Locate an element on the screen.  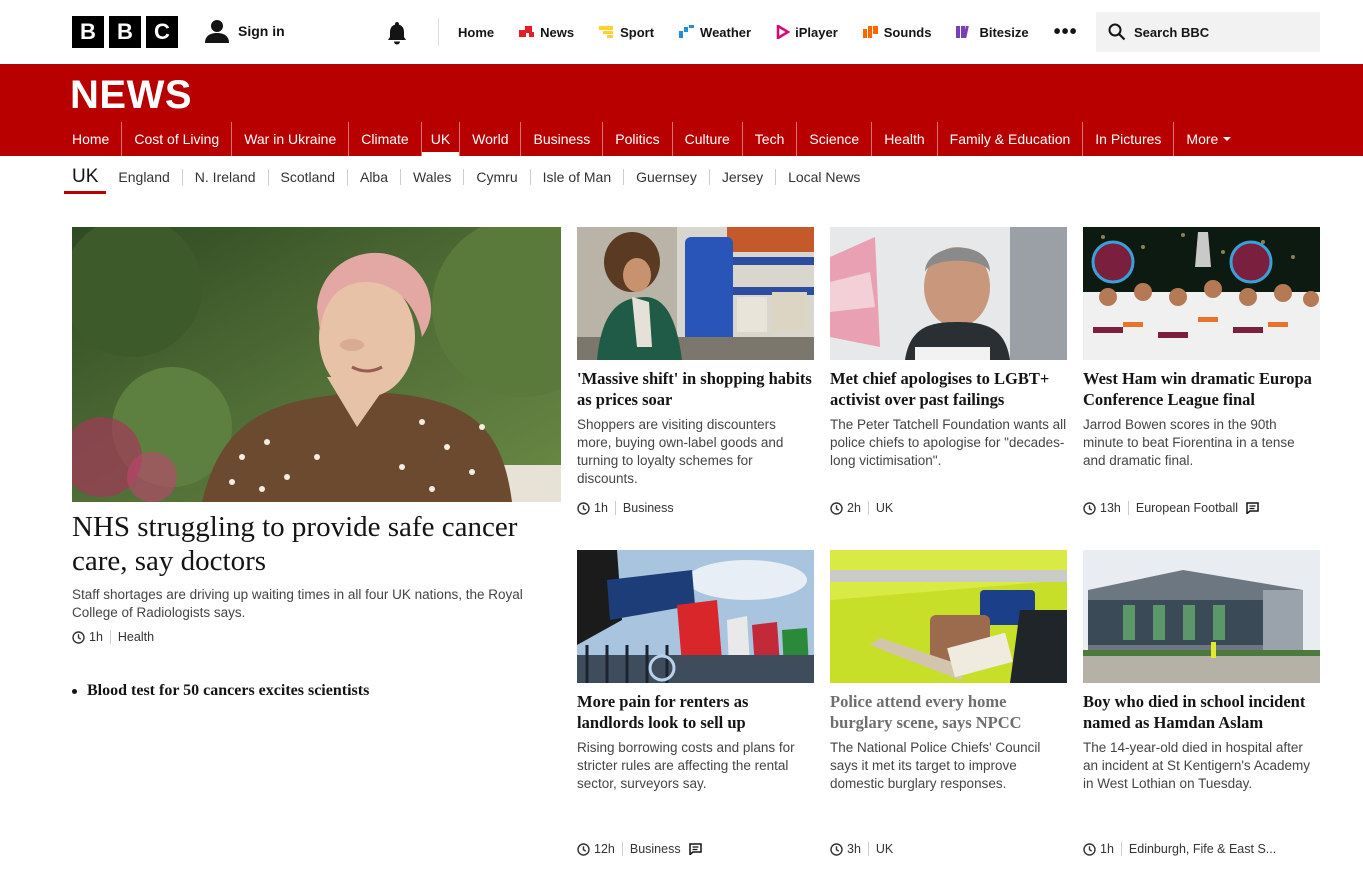
news-logo: NEWS is located at coordinates (131, 95).